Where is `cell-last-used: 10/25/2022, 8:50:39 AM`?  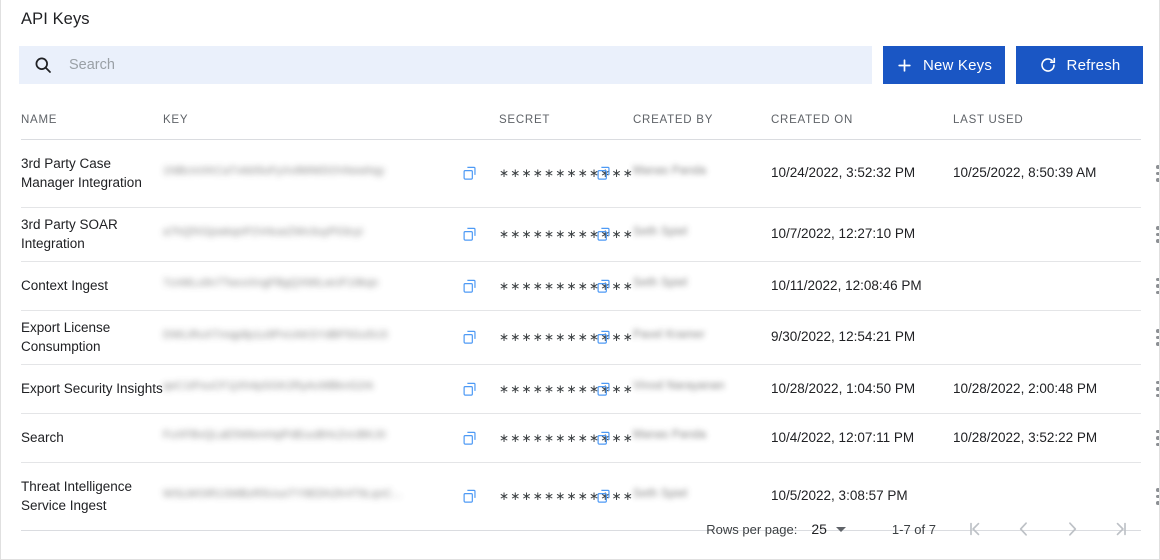
cell-last-used: 10/25/2022, 8:50:39 AM is located at coordinates (1025, 173).